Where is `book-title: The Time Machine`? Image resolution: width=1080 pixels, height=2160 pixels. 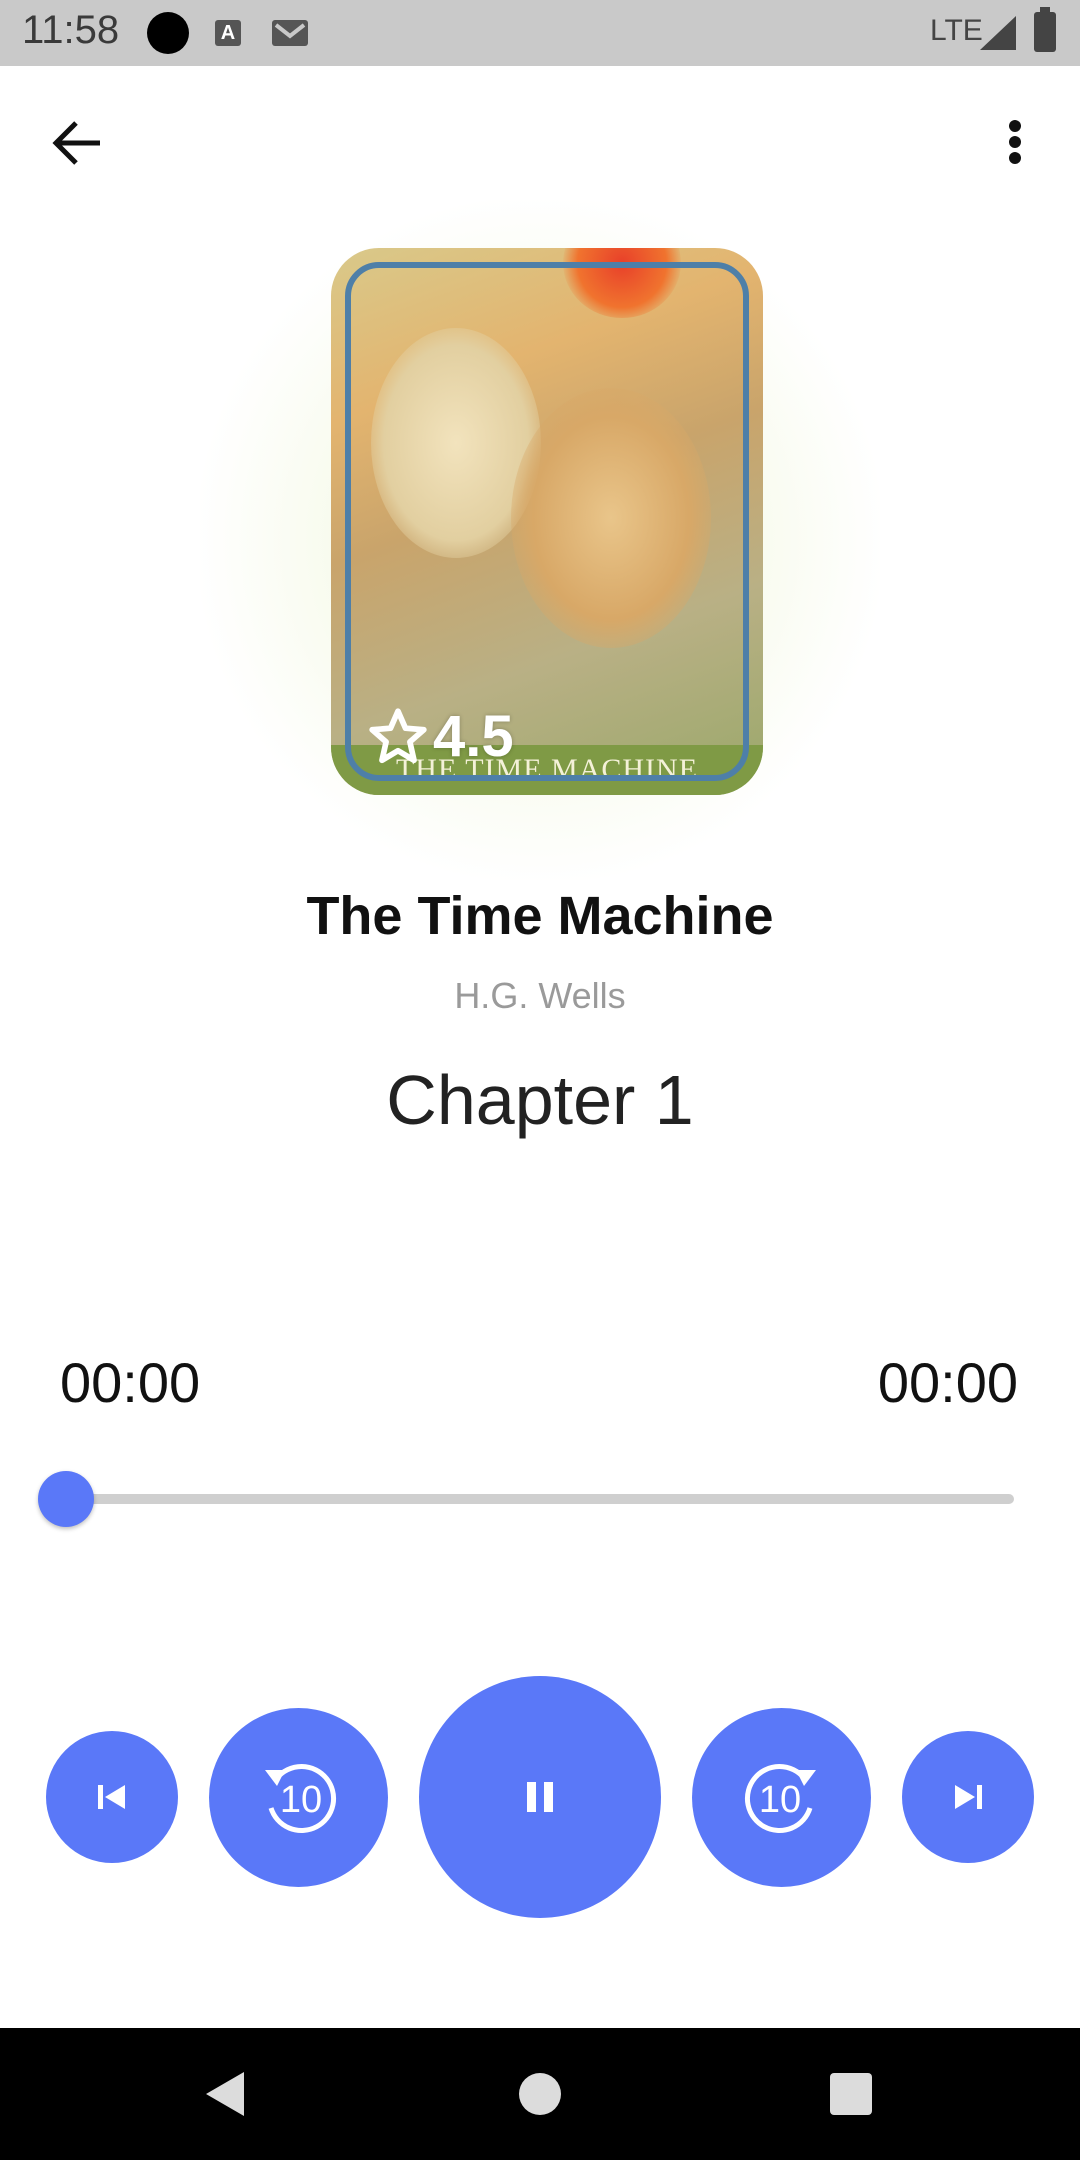
book-title: The Time Machine is located at coordinates (540, 916).